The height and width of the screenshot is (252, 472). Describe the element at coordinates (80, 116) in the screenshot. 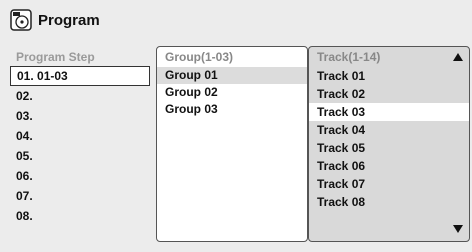

I see `program-step-item: 03.` at that location.